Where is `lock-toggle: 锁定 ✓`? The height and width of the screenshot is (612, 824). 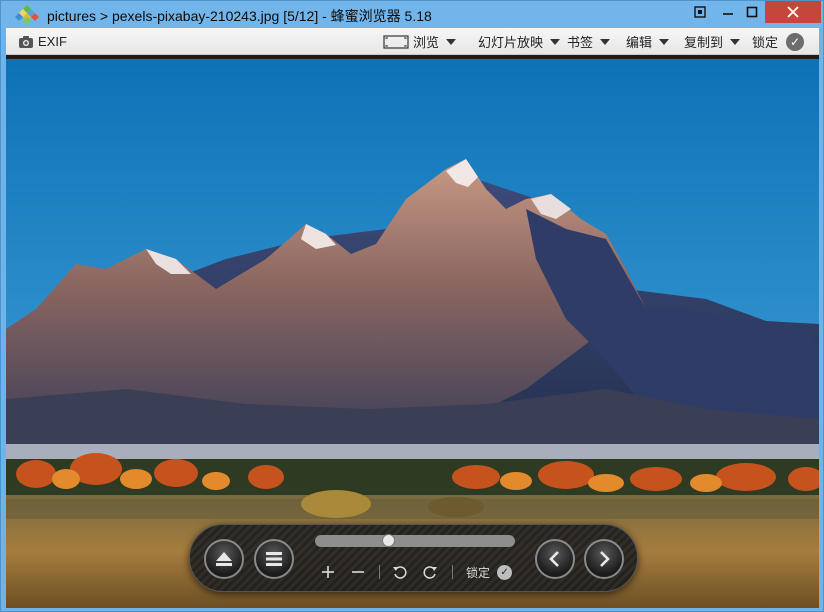
lock-toggle: 锁定 ✓ is located at coordinates (778, 41).